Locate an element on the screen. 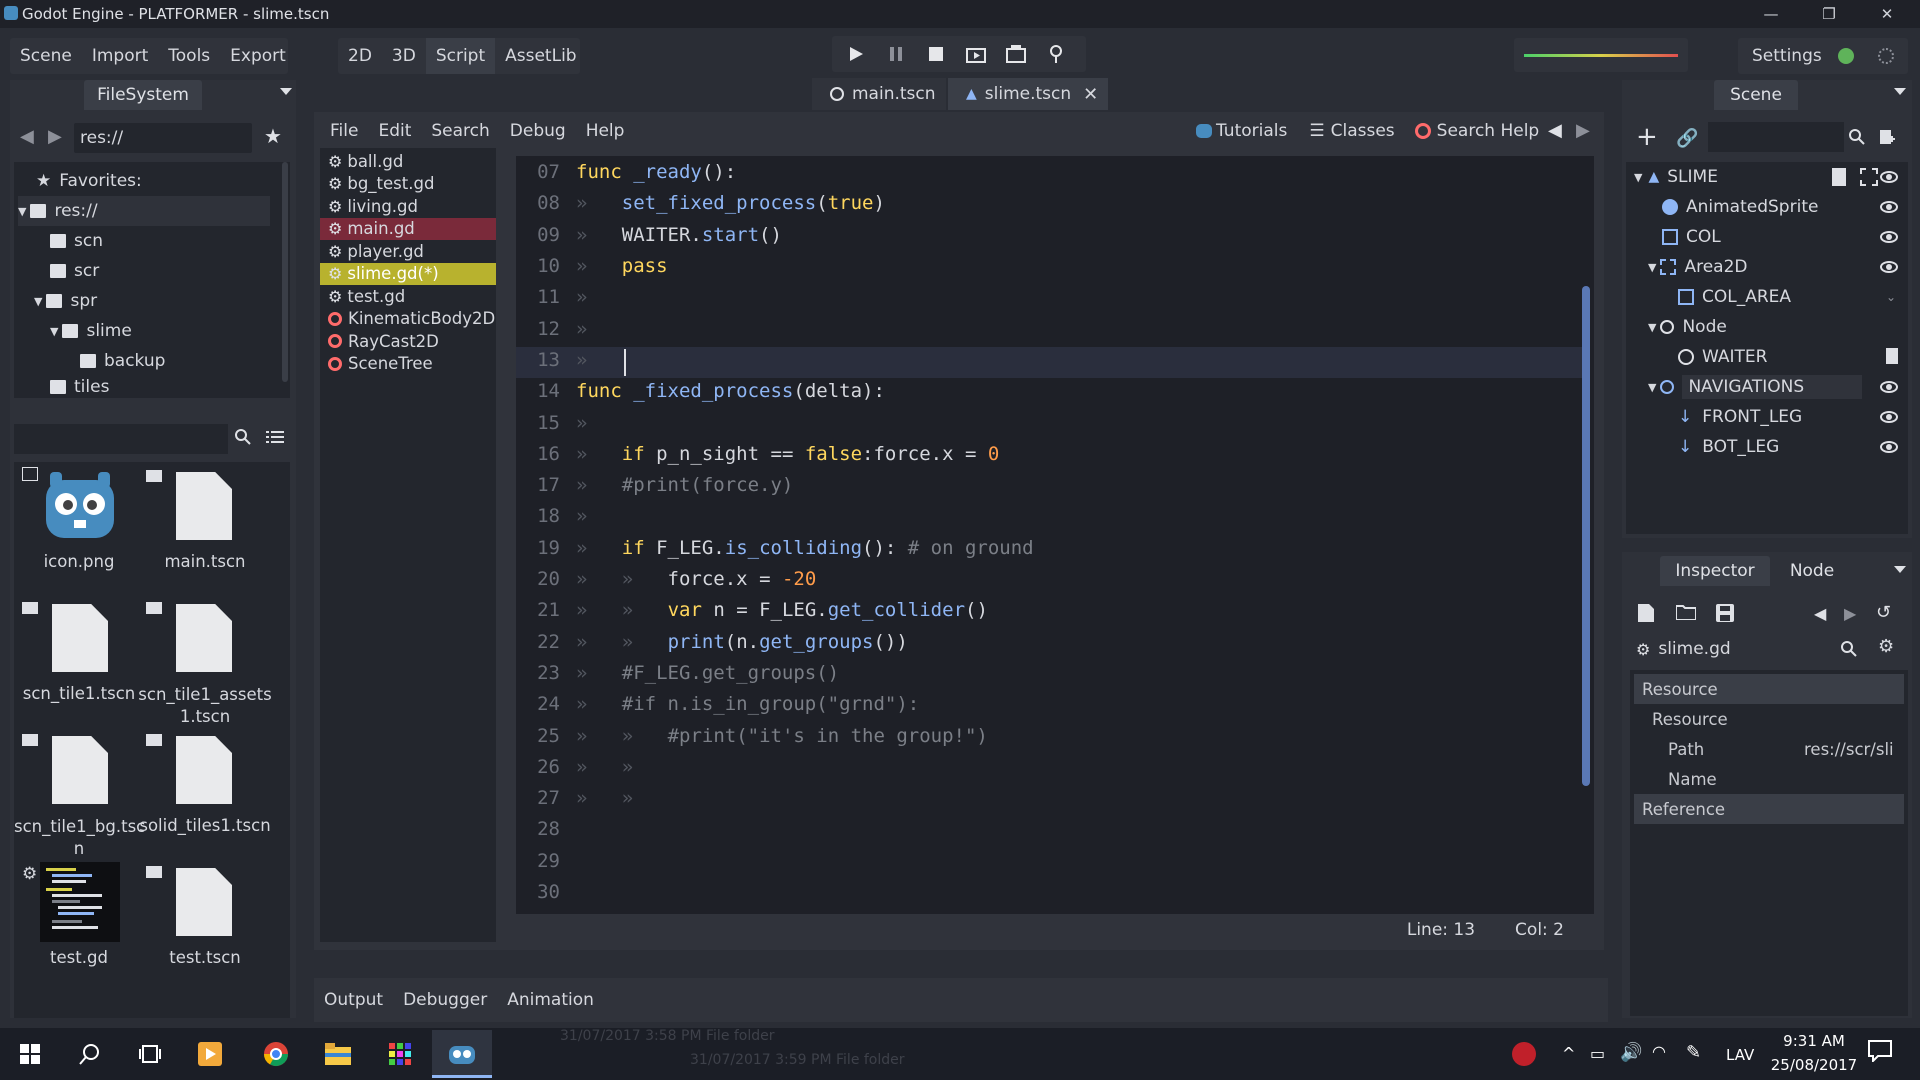 The width and height of the screenshot is (1920, 1080). node-row-navigations: ▼ NAVIGATIONS is located at coordinates (1778, 387).